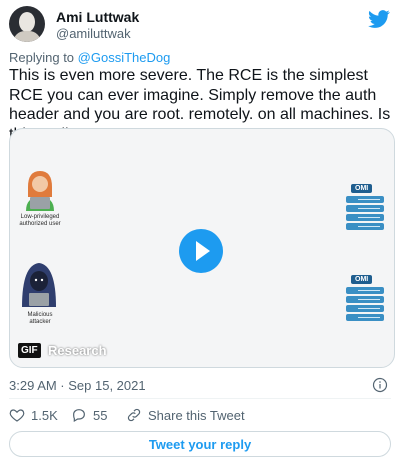 This screenshot has width=400, height=460. I want to click on play-button, so click(201, 251).